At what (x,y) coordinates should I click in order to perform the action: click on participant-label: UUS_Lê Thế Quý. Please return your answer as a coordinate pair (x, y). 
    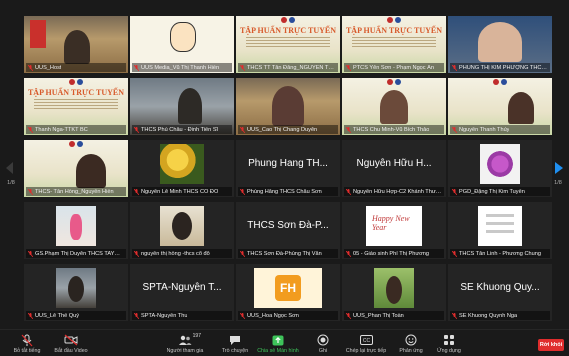
    Looking at the image, I should click on (76, 315).